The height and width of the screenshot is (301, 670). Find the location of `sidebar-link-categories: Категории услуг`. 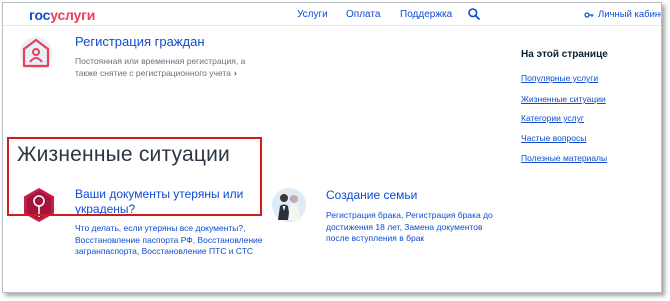

sidebar-link-categories: Категории услуг is located at coordinates (552, 118).